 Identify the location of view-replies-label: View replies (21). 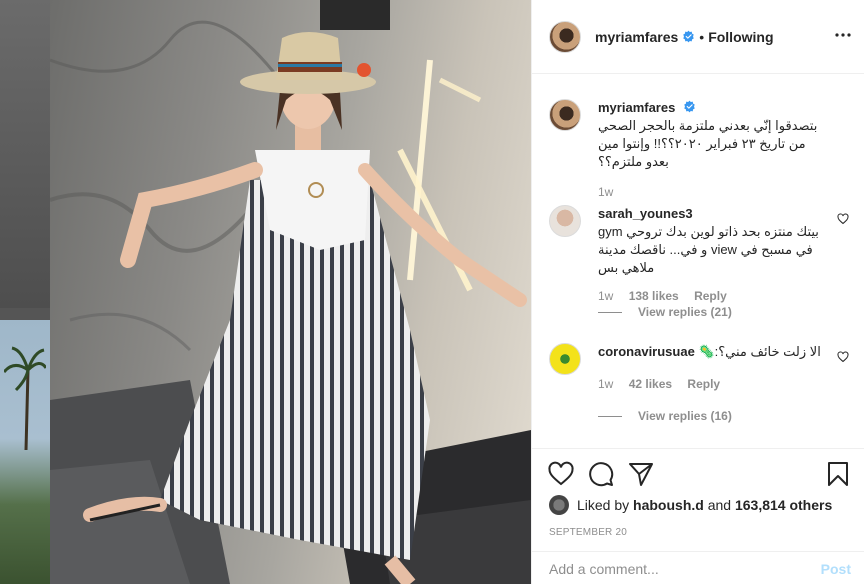
(685, 312).